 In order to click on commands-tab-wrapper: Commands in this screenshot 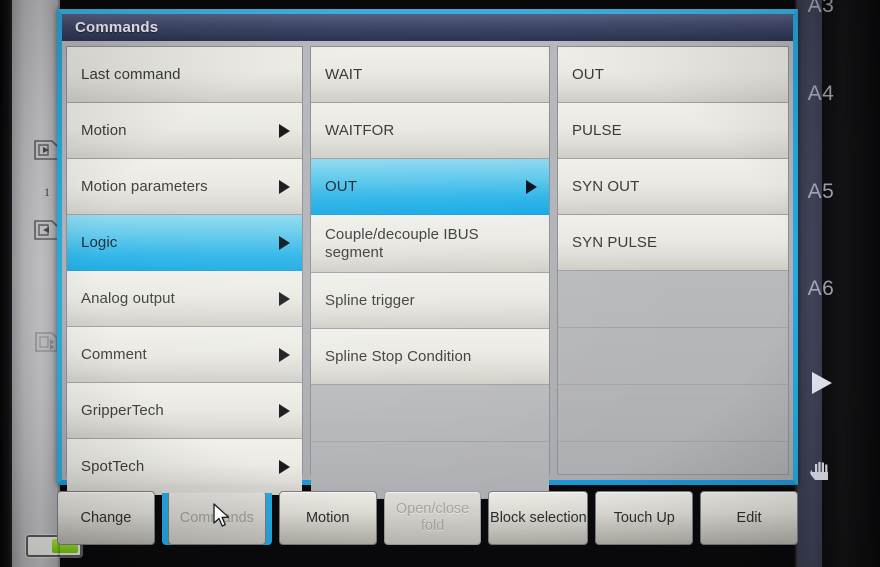, I will do `click(216, 515)`.